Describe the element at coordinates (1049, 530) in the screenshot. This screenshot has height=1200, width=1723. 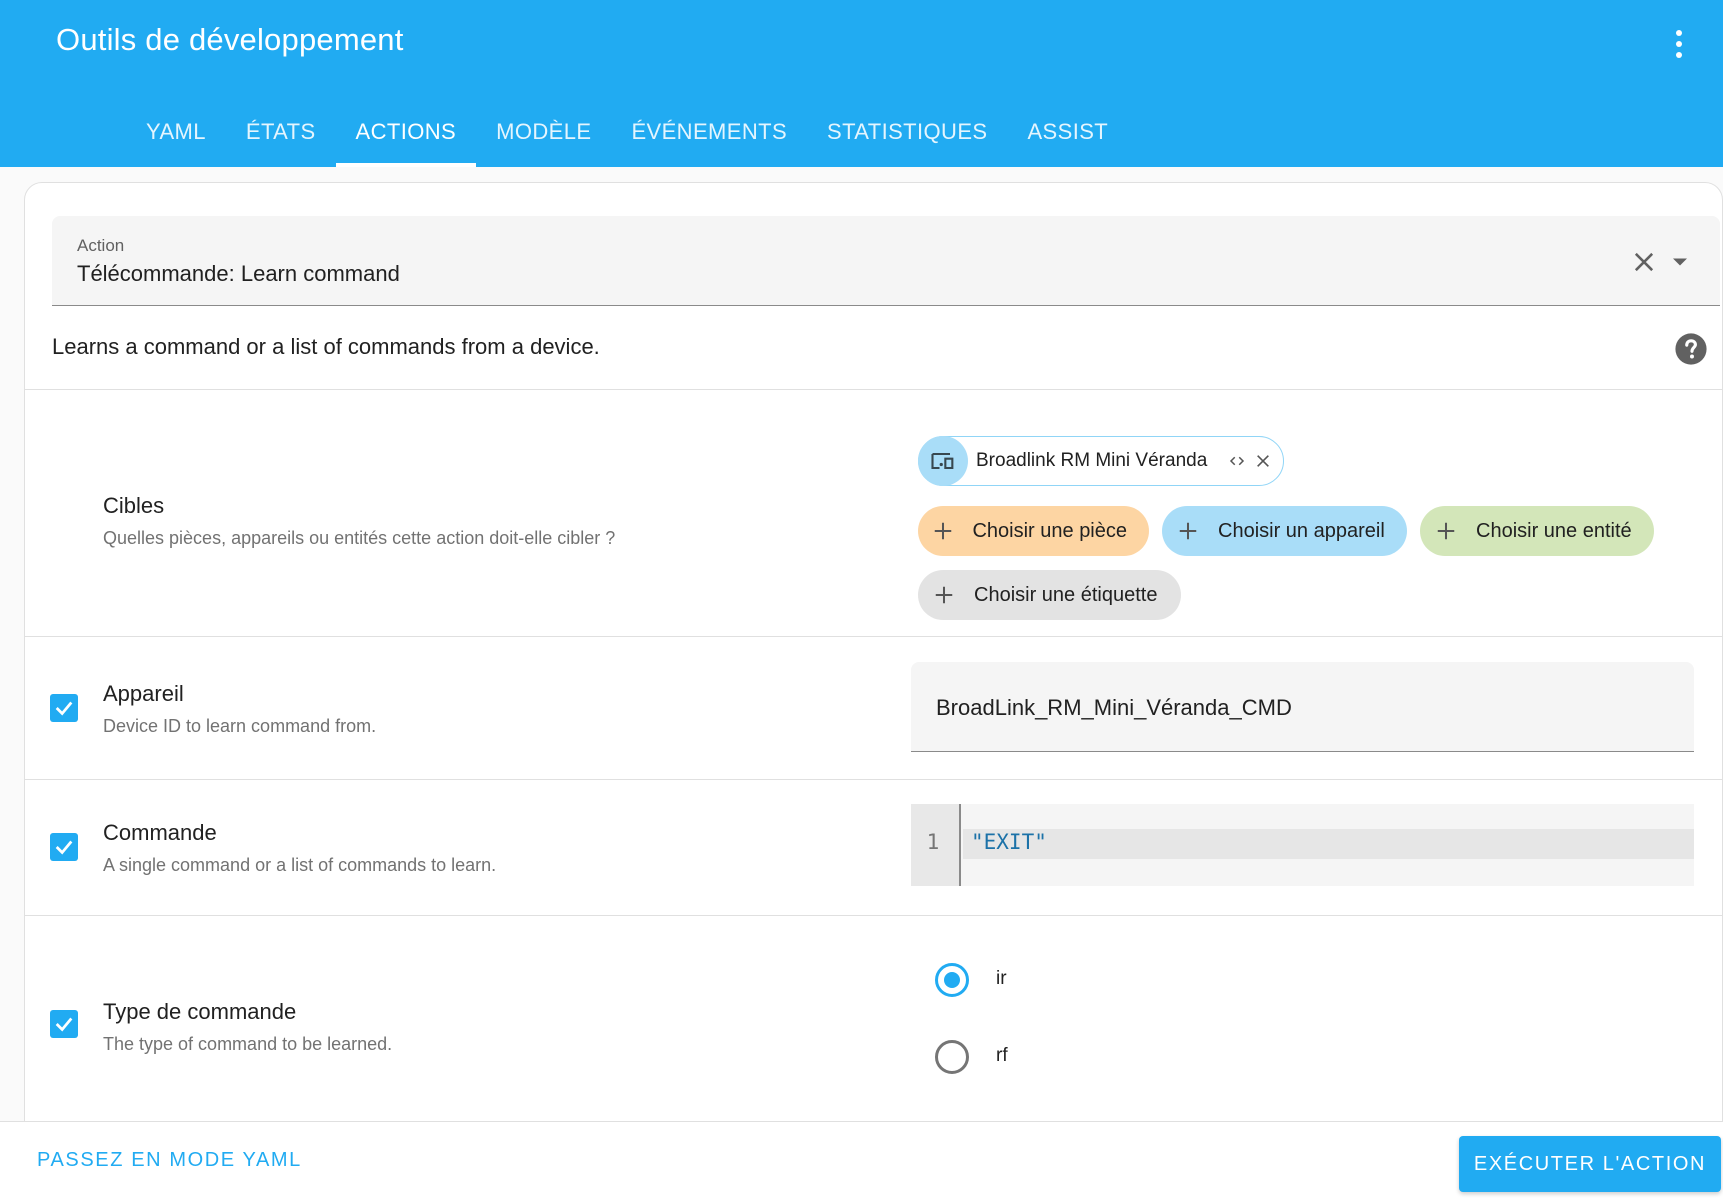
I see `choose-area-label: Choisir une pièce` at that location.